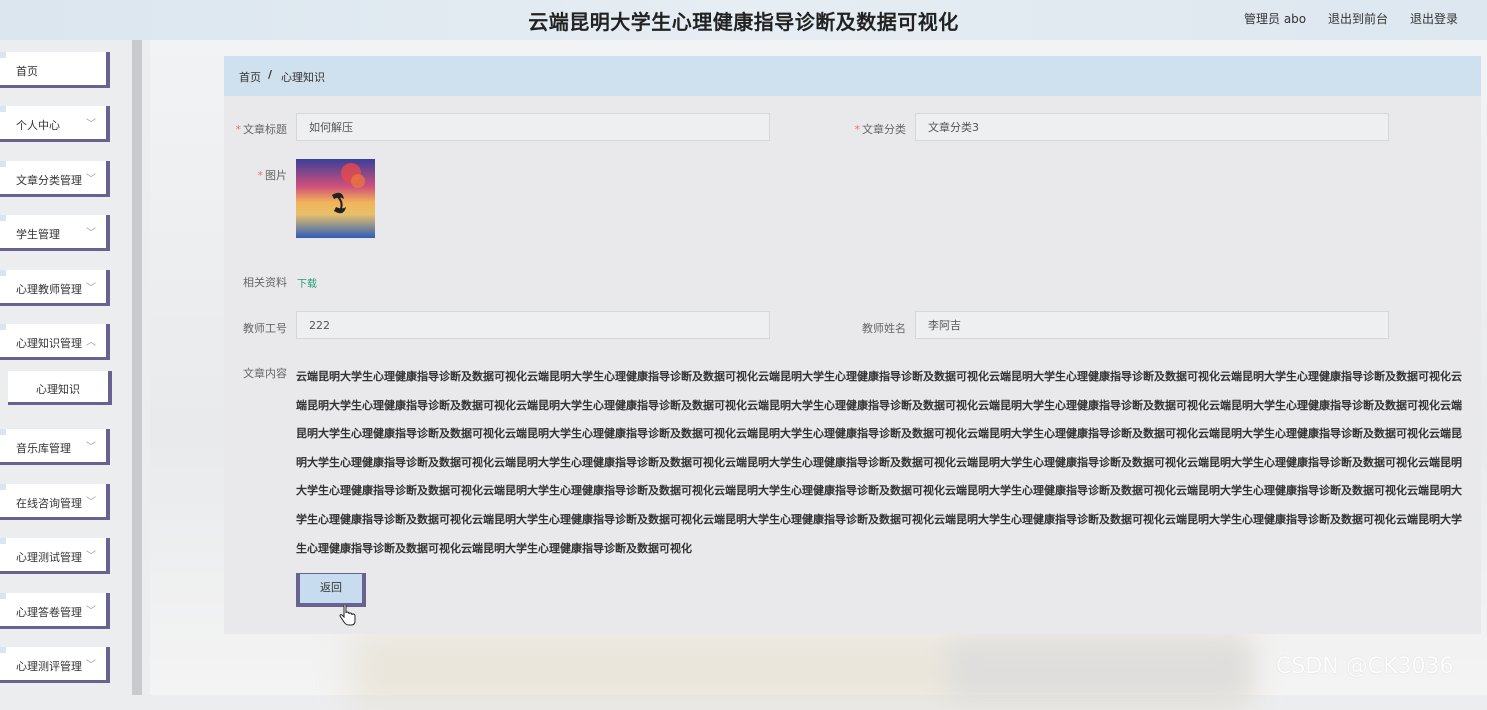  I want to click on sidebar-item-personal-center: 个人中心 ﹀, so click(55, 124).